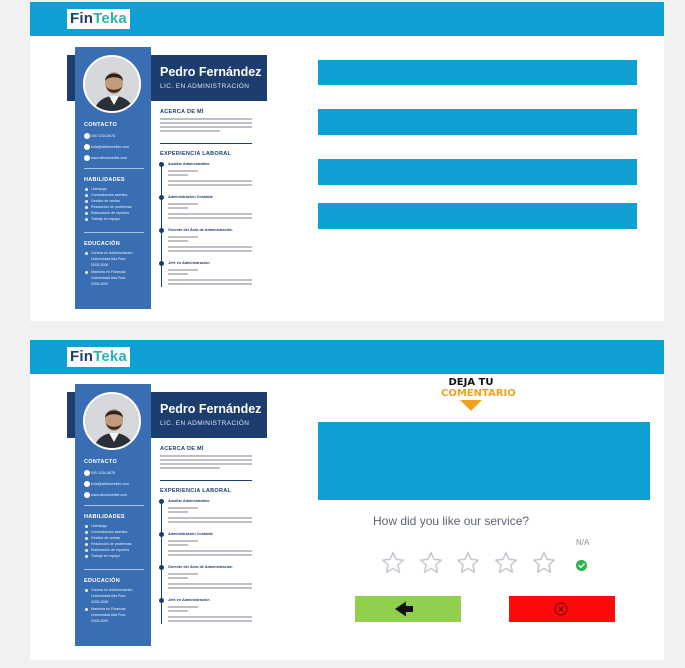  Describe the element at coordinates (190, 197) in the screenshot. I see `job-title: Administración Contable` at that location.